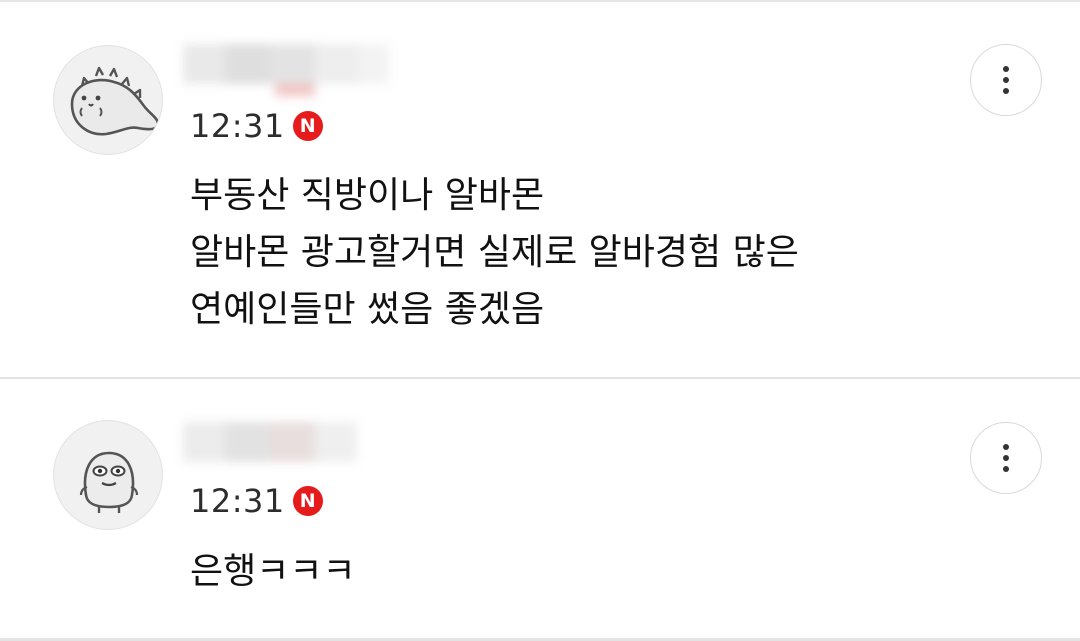  What do you see at coordinates (108, 475) in the screenshot?
I see `blob-character-avatar-icon` at bounding box center [108, 475].